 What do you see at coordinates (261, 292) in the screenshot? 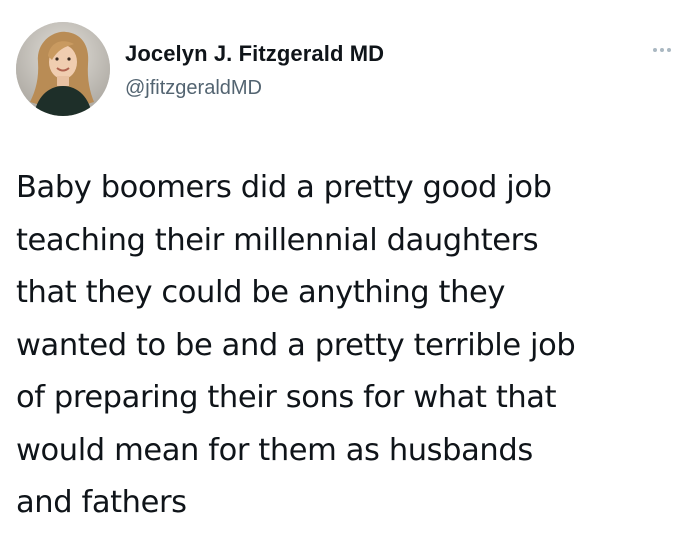
I see `tweet-text-line: that they could be anything they` at bounding box center [261, 292].